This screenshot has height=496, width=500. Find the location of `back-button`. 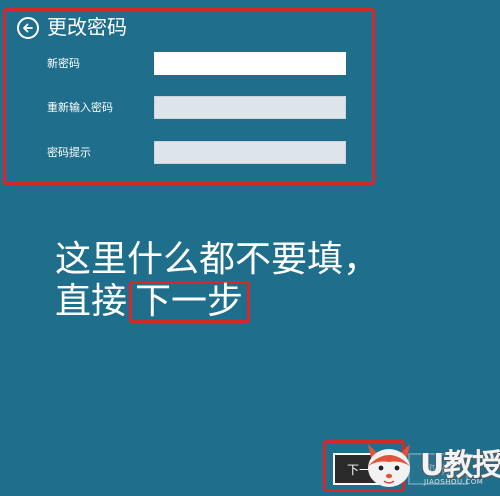

back-button is located at coordinates (28, 28).